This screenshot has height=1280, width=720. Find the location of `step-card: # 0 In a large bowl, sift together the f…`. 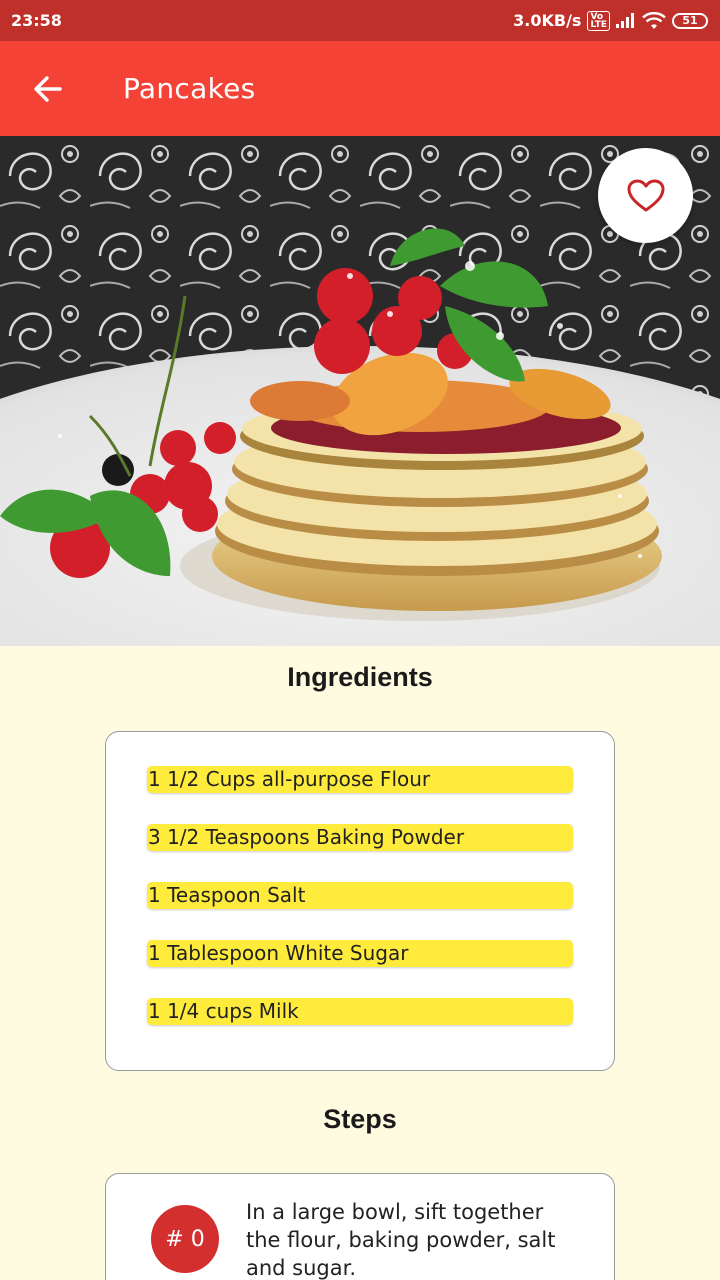

step-card: # 0 In a large bowl, sift together the f… is located at coordinates (360, 1226).